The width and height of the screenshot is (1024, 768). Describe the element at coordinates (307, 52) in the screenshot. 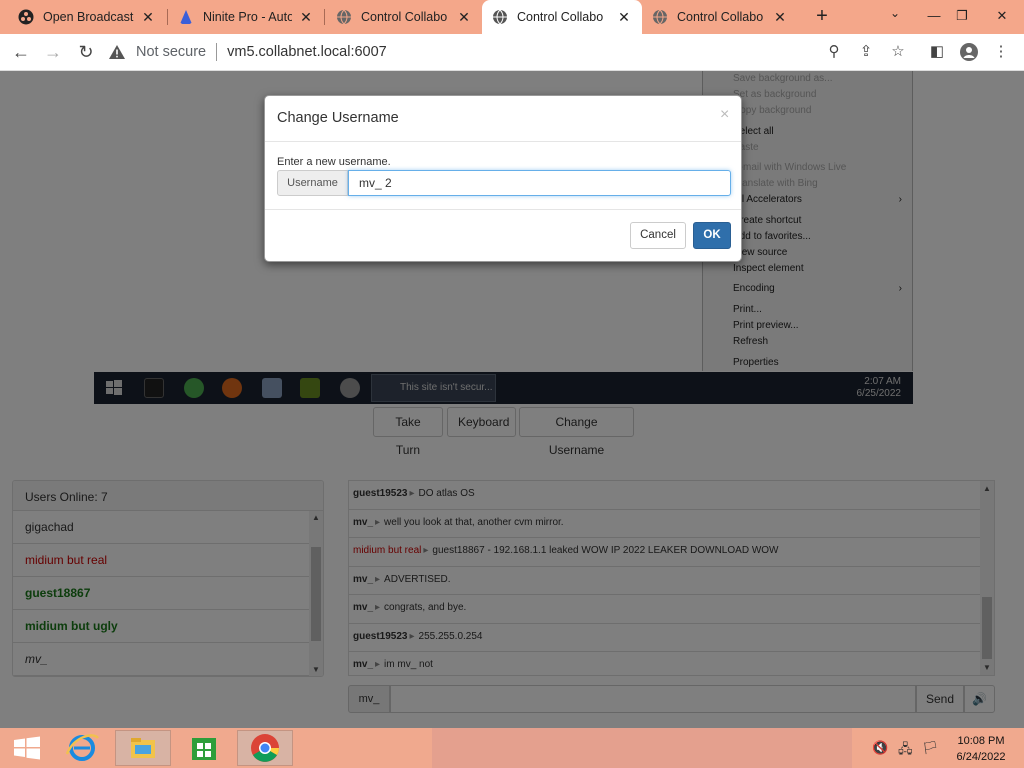

I see `url-text: vm5.collabnet.local:6007` at that location.